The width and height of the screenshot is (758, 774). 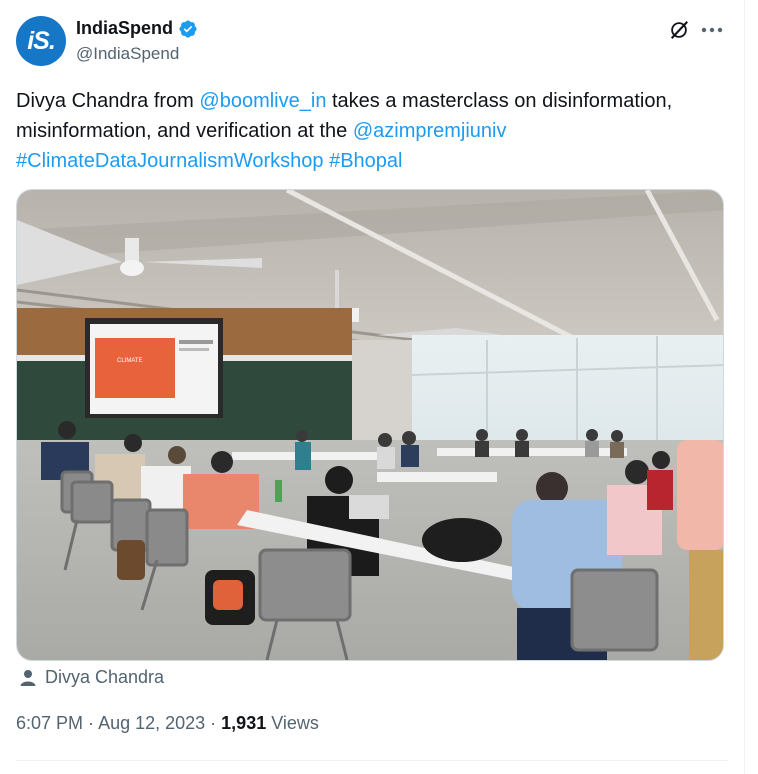 I want to click on slide-heading: CLIMATE, so click(x=130, y=361).